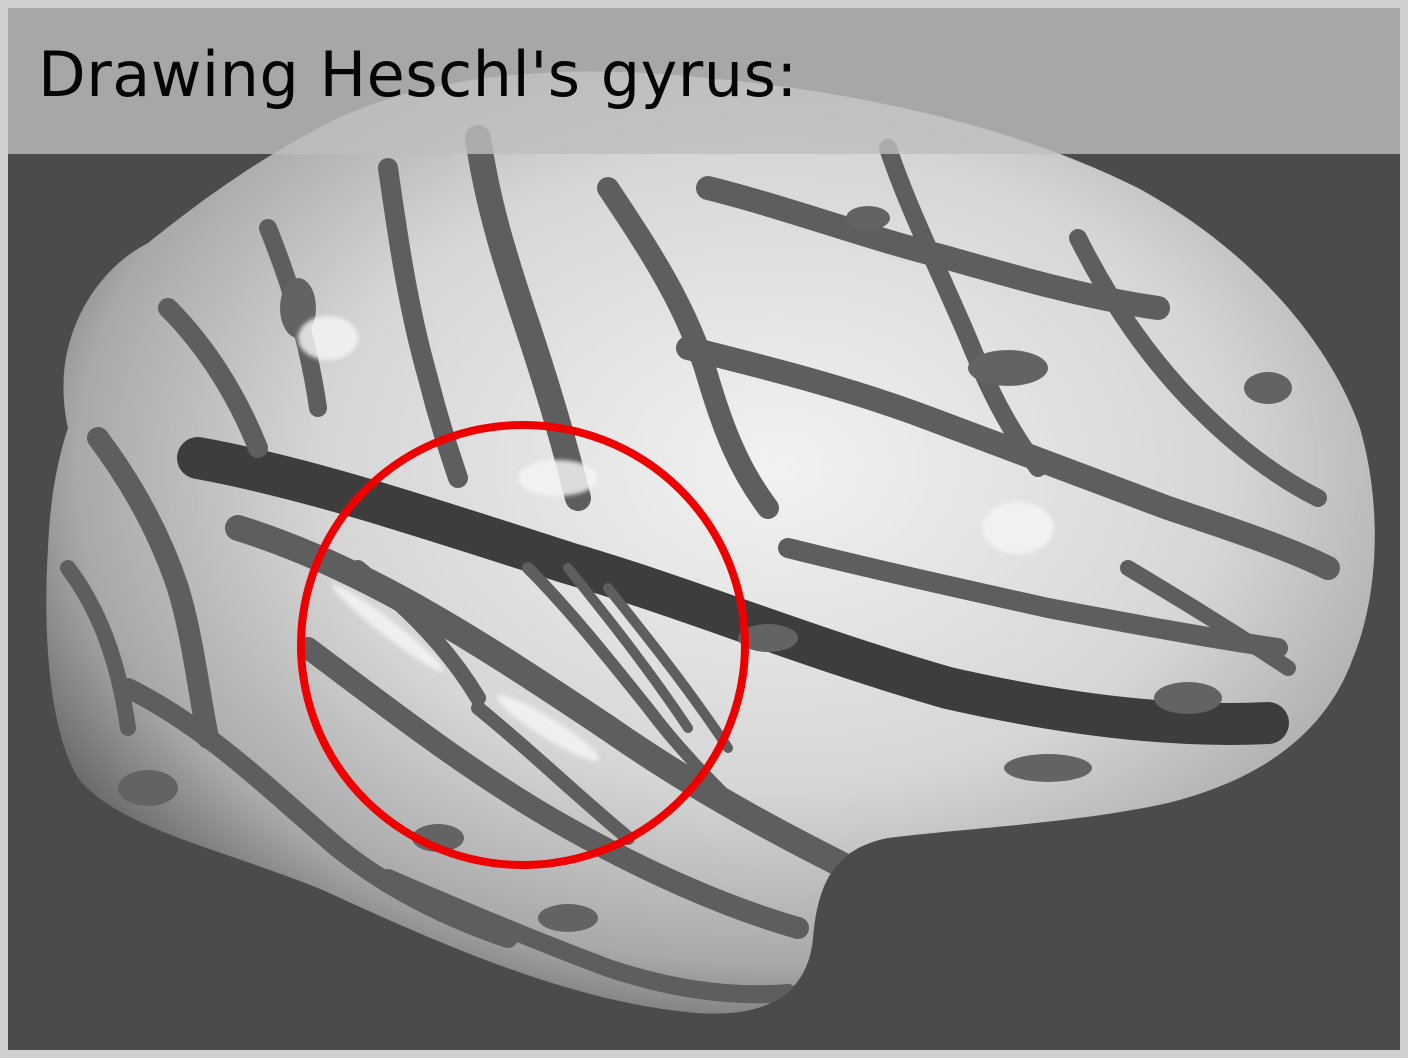 This screenshot has height=1058, width=1408. What do you see at coordinates (418, 74) in the screenshot?
I see `page-title: Drawing Heschl's gyrus:` at bounding box center [418, 74].